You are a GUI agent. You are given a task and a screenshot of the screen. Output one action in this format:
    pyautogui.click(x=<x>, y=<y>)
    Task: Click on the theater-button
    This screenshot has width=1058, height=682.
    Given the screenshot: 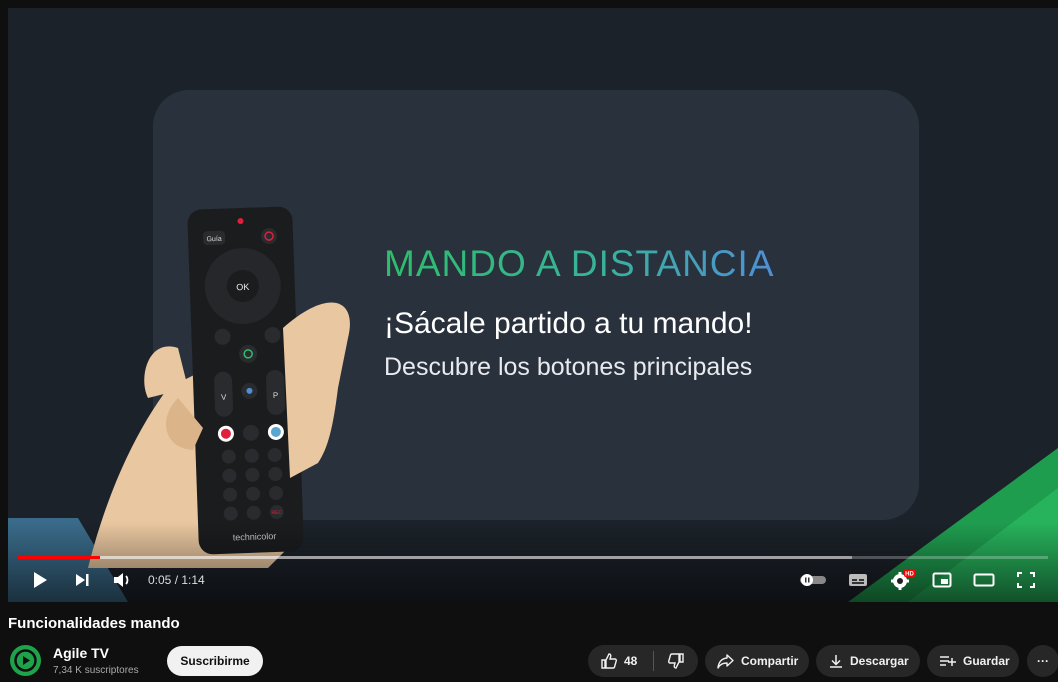 What is the action you would take?
    pyautogui.click(x=984, y=580)
    